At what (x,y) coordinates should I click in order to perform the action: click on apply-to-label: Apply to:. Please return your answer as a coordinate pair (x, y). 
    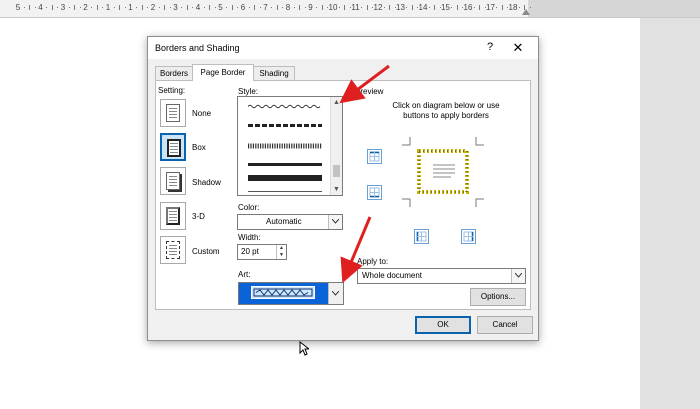
    Looking at the image, I should click on (373, 261).